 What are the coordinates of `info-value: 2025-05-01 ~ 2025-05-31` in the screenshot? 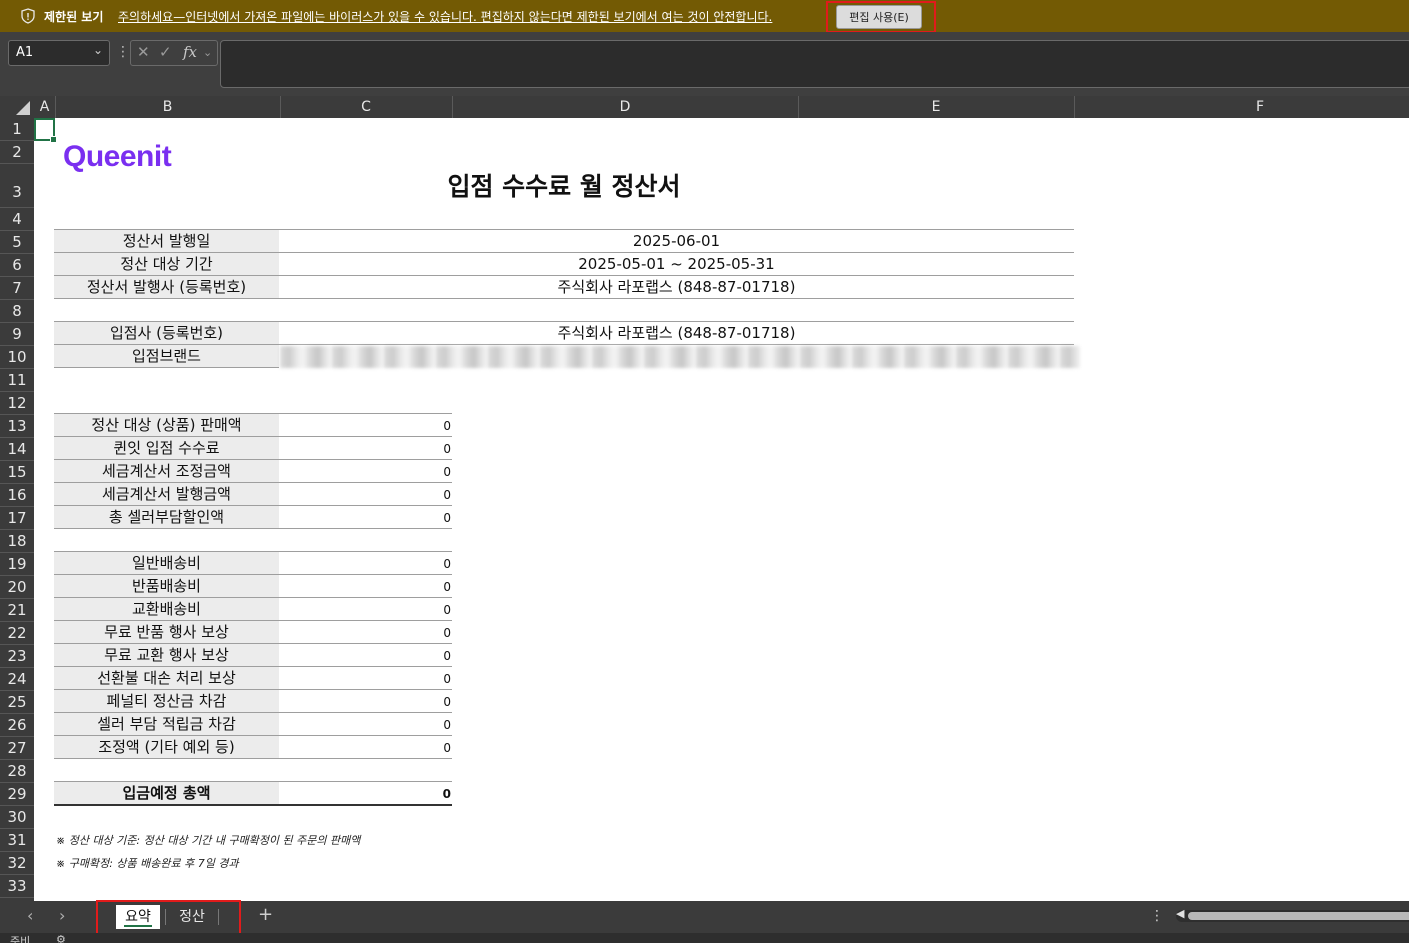 It's located at (676, 264).